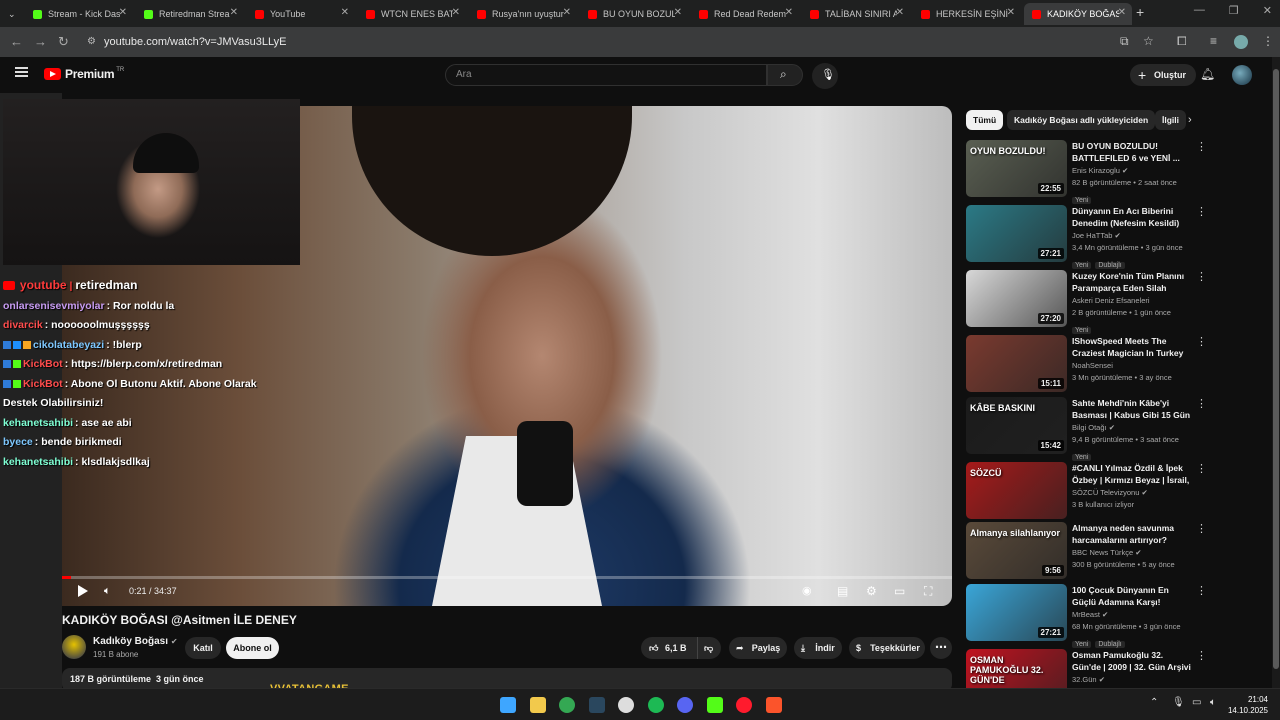  Describe the element at coordinates (1268, 41) in the screenshot. I see `browser-menu-icon: ⋮` at that location.